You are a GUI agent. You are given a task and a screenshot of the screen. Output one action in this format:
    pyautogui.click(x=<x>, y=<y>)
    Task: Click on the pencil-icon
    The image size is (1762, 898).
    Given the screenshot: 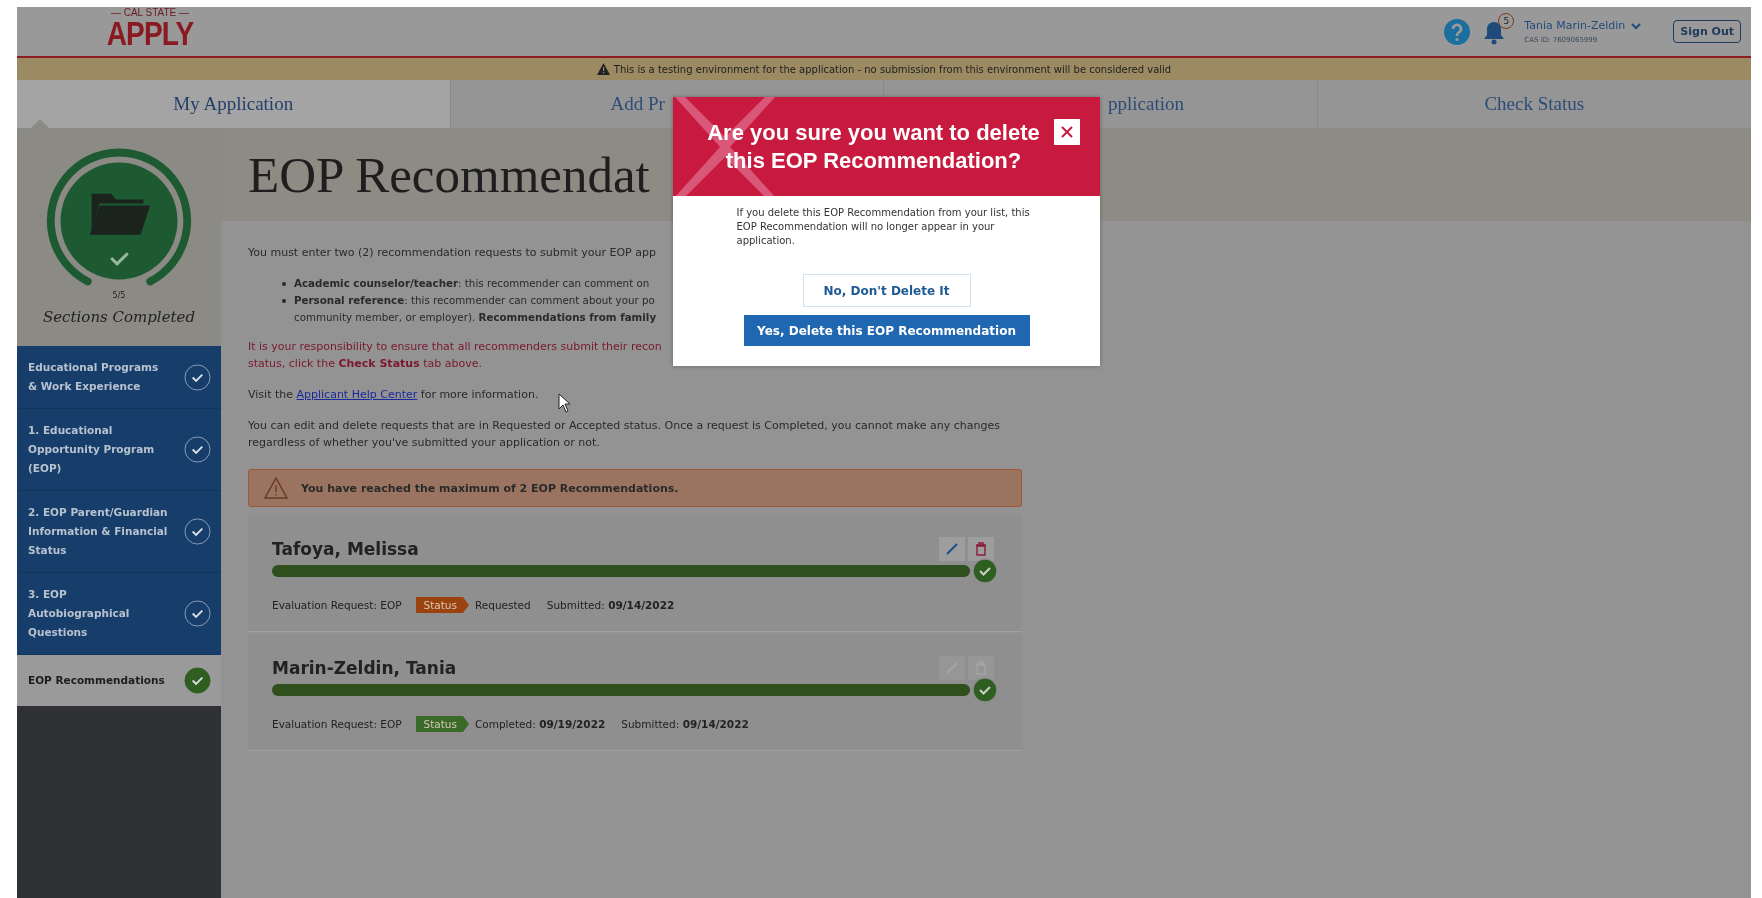 What is the action you would take?
    pyautogui.click(x=952, y=549)
    